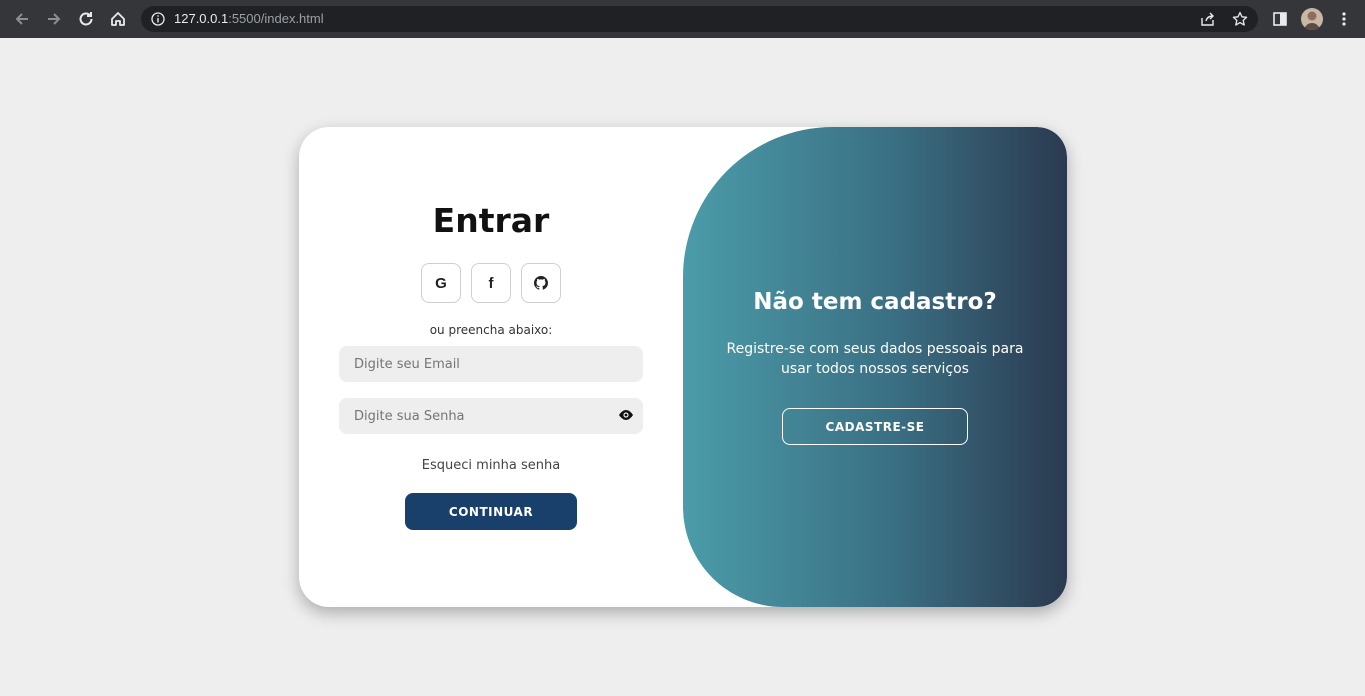  Describe the element at coordinates (875, 426) in the screenshot. I see `signup-button: CADASTRE-SE` at that location.